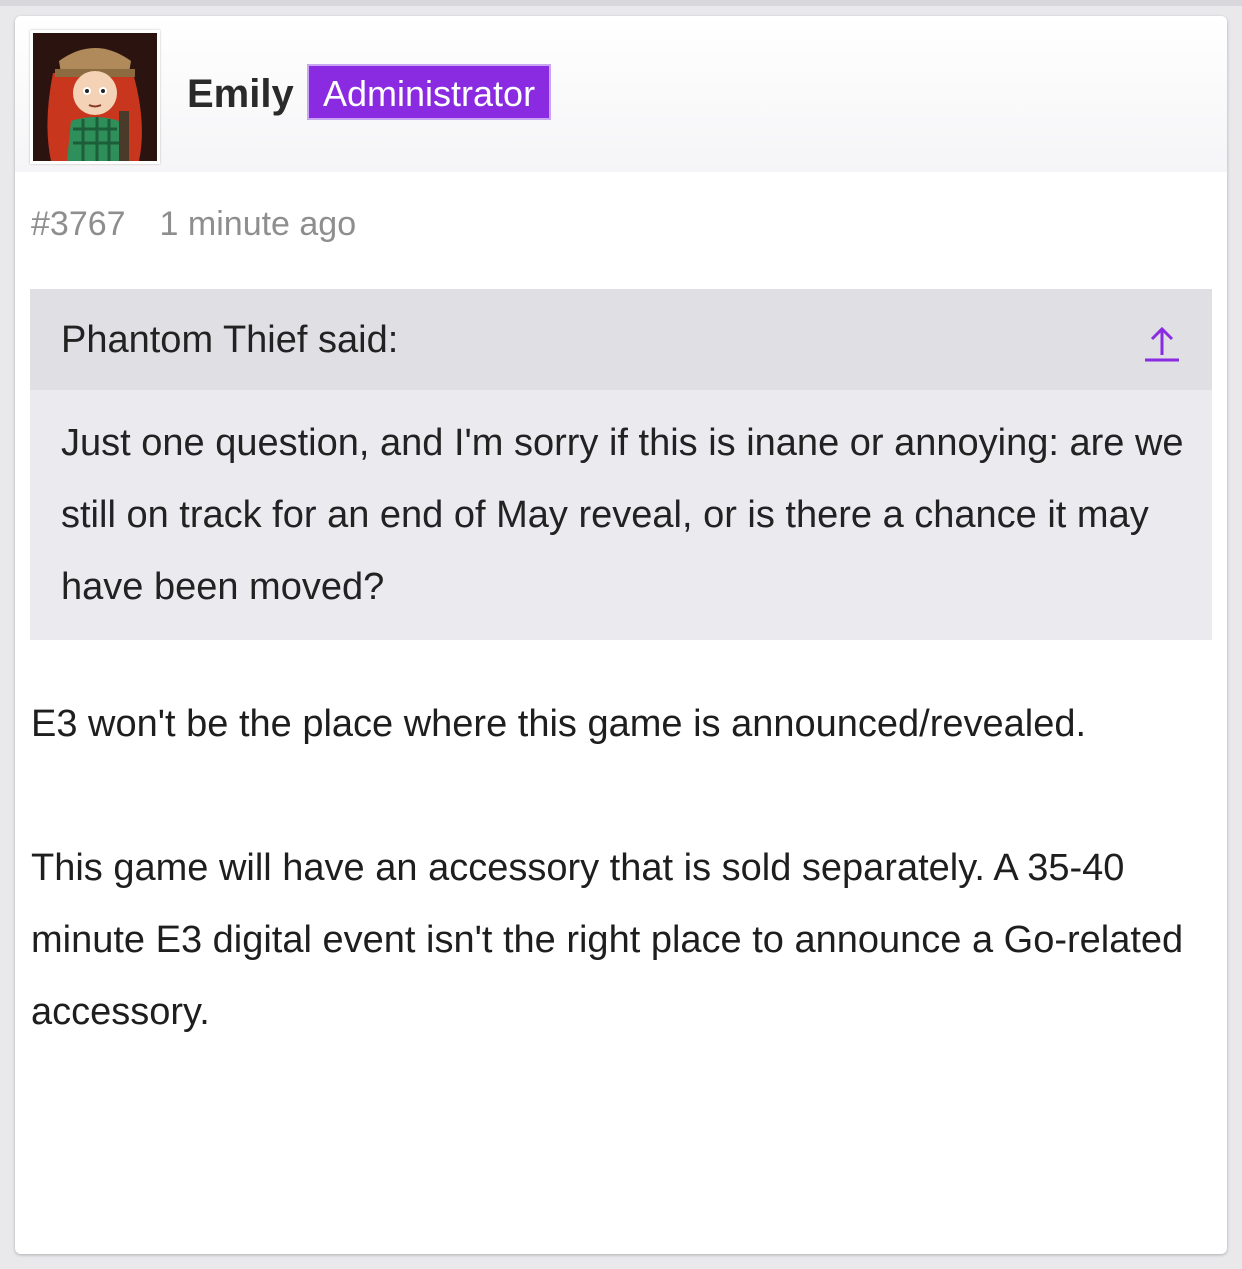 The width and height of the screenshot is (1242, 1269). I want to click on previous-card-edge, so click(621, 3).